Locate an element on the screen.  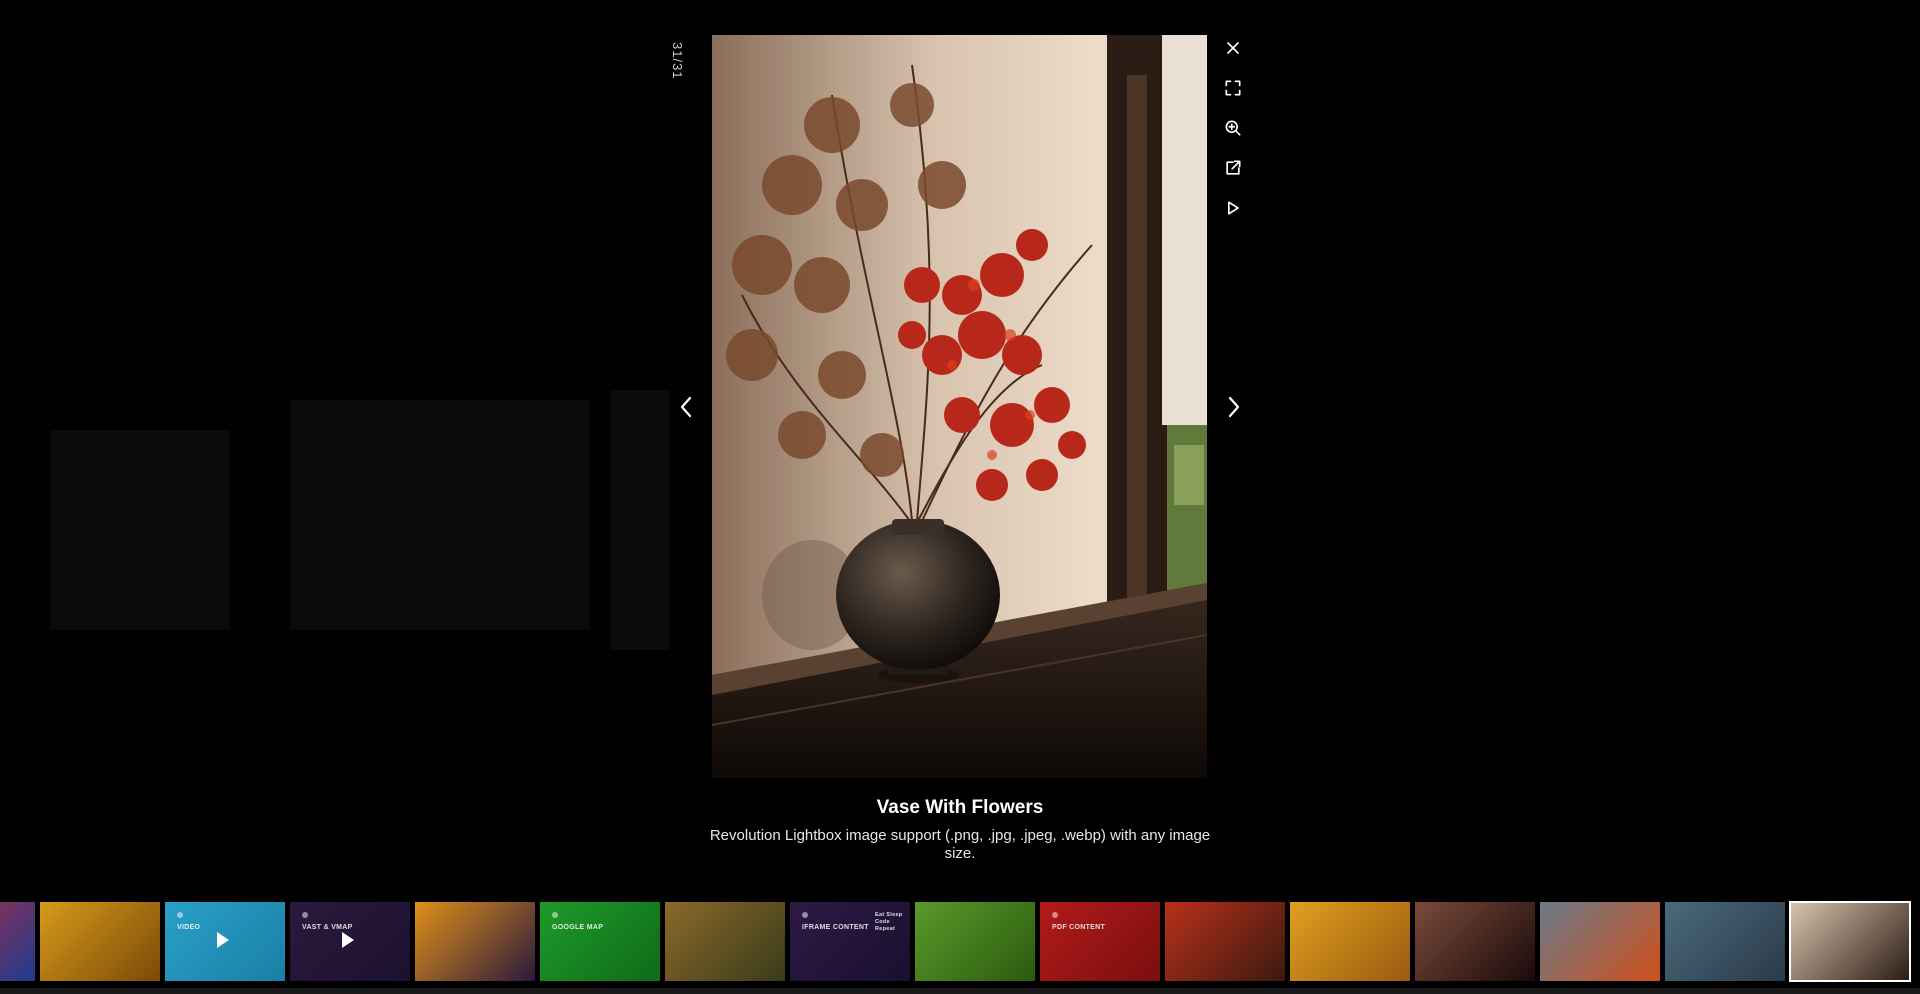
thumbnail-6: GOOGLE MAP is located at coordinates (600, 941).